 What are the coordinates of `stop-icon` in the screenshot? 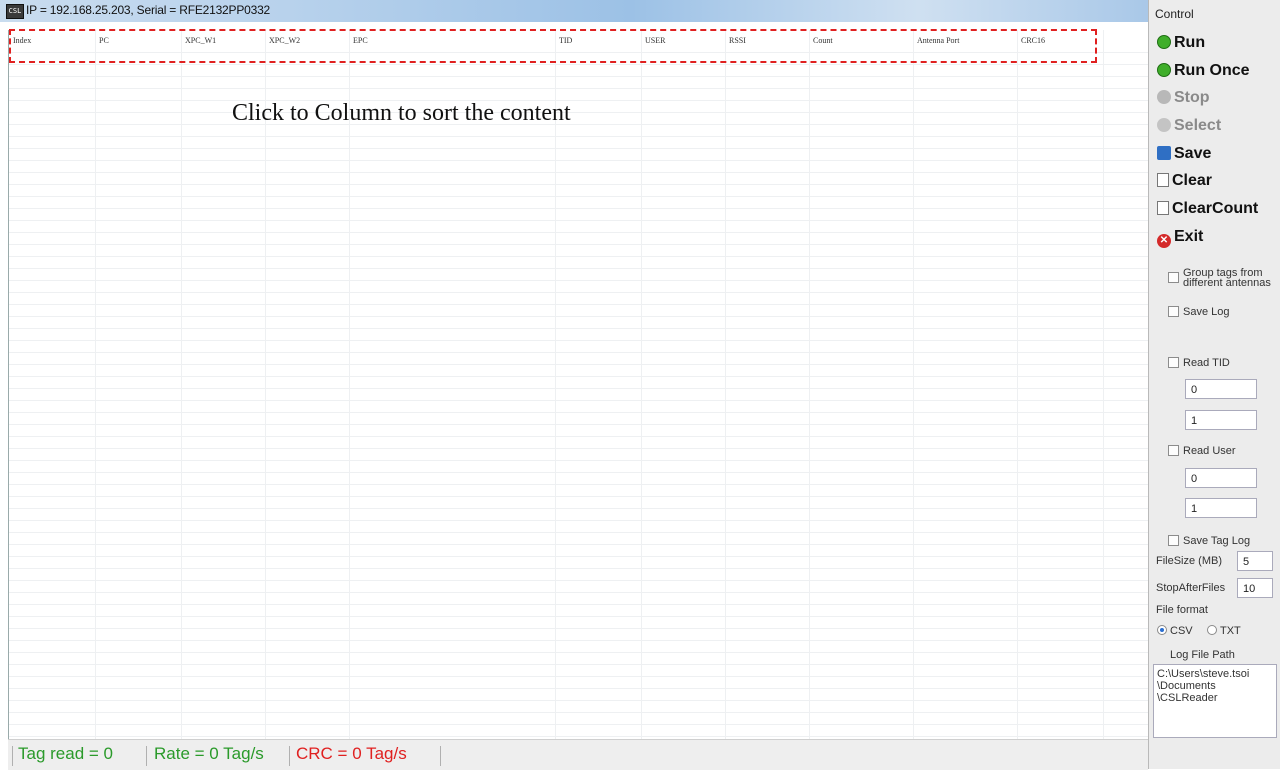 It's located at (1164, 97).